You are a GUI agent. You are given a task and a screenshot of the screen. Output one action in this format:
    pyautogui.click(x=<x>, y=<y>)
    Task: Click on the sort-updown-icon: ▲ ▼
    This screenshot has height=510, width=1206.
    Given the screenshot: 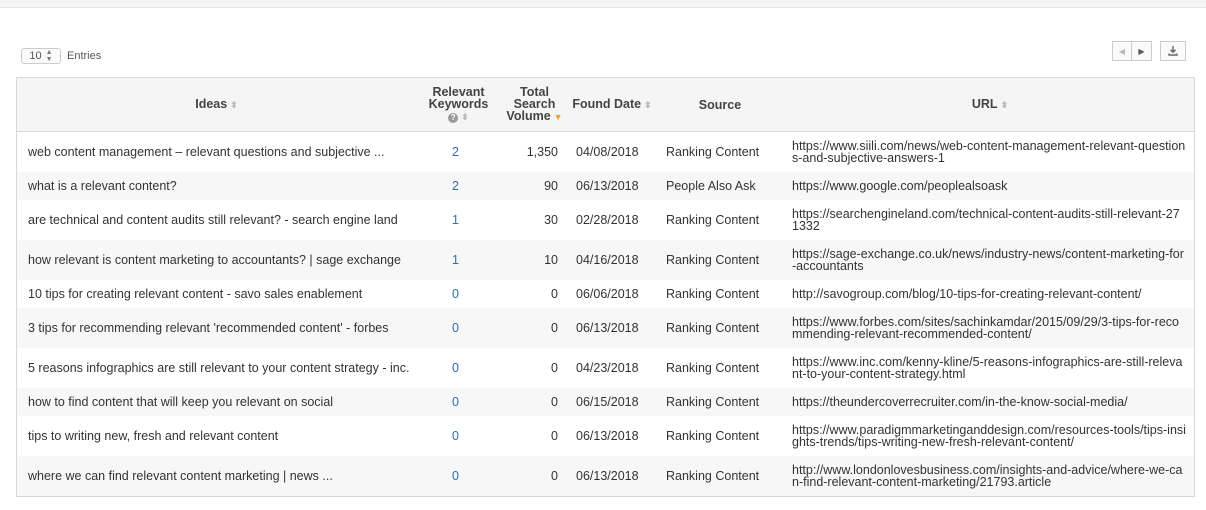 What is the action you would take?
    pyautogui.click(x=49, y=56)
    